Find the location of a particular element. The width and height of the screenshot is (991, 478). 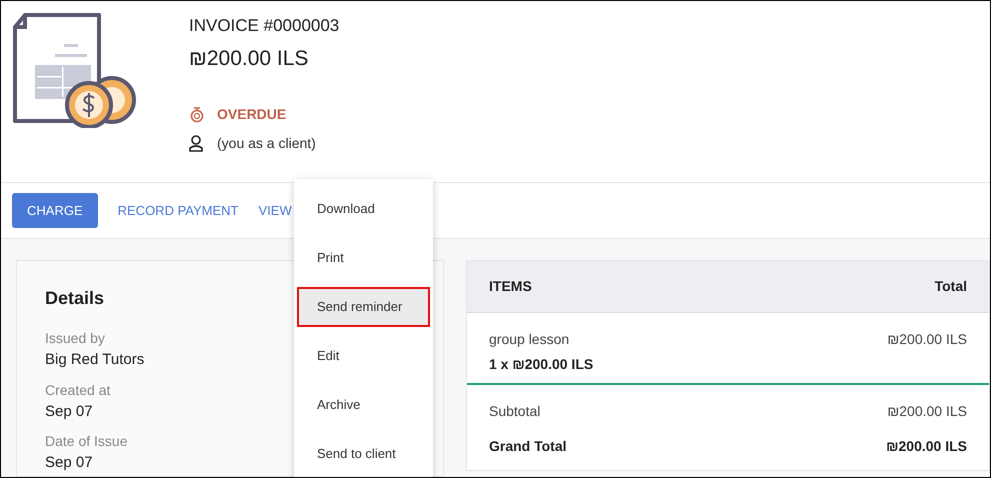

details-title: Details is located at coordinates (74, 298).